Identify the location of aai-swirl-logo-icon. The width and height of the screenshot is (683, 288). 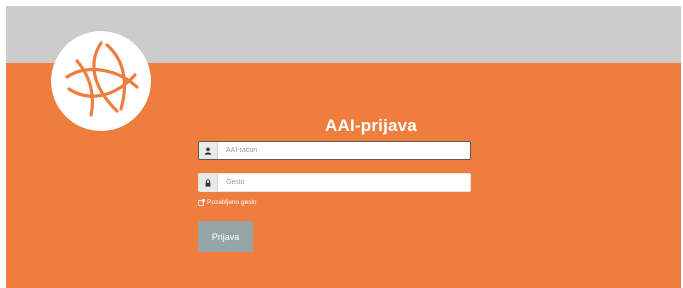
(102, 79).